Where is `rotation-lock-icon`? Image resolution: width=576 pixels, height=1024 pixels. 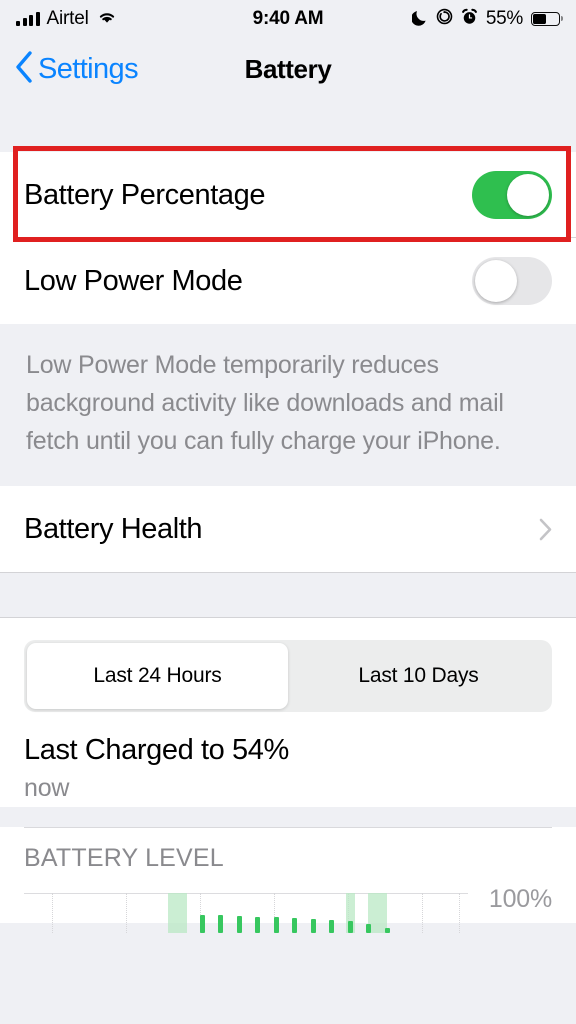 rotation-lock-icon is located at coordinates (444, 19).